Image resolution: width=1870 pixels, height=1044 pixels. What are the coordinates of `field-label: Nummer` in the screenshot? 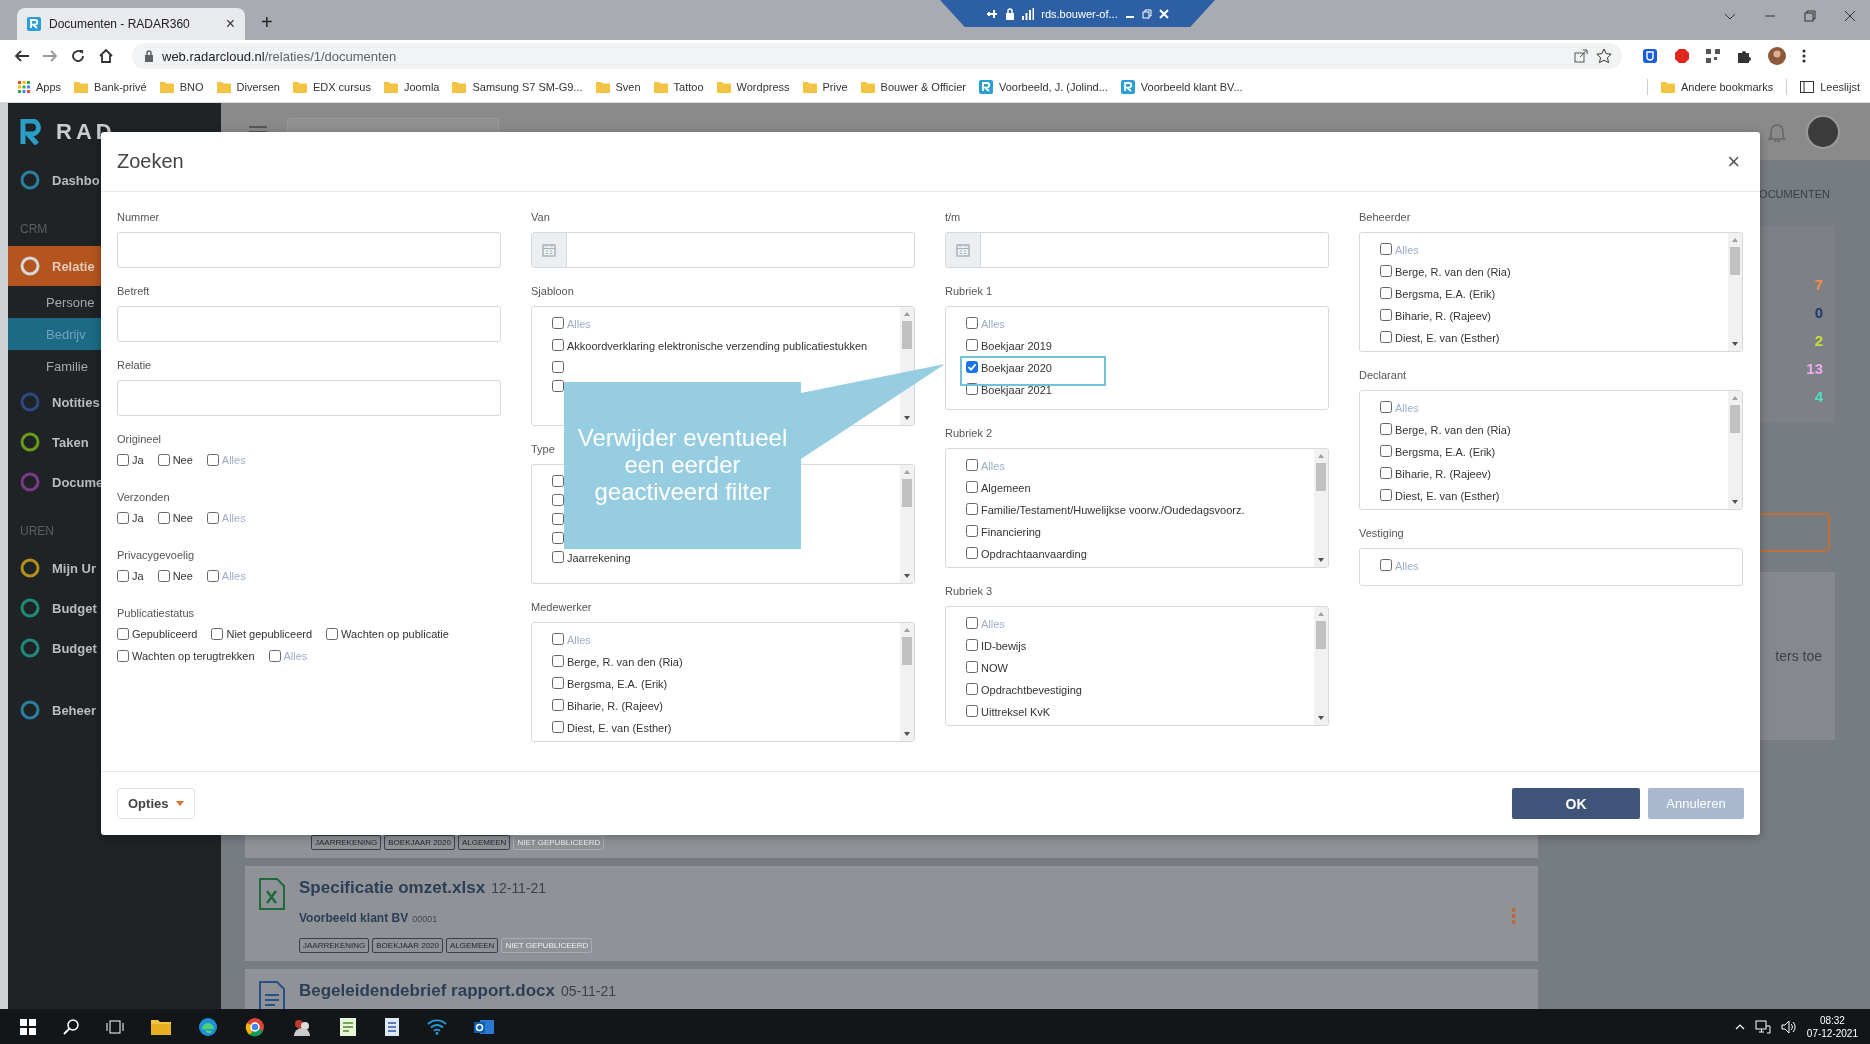 It's located at (139, 217).